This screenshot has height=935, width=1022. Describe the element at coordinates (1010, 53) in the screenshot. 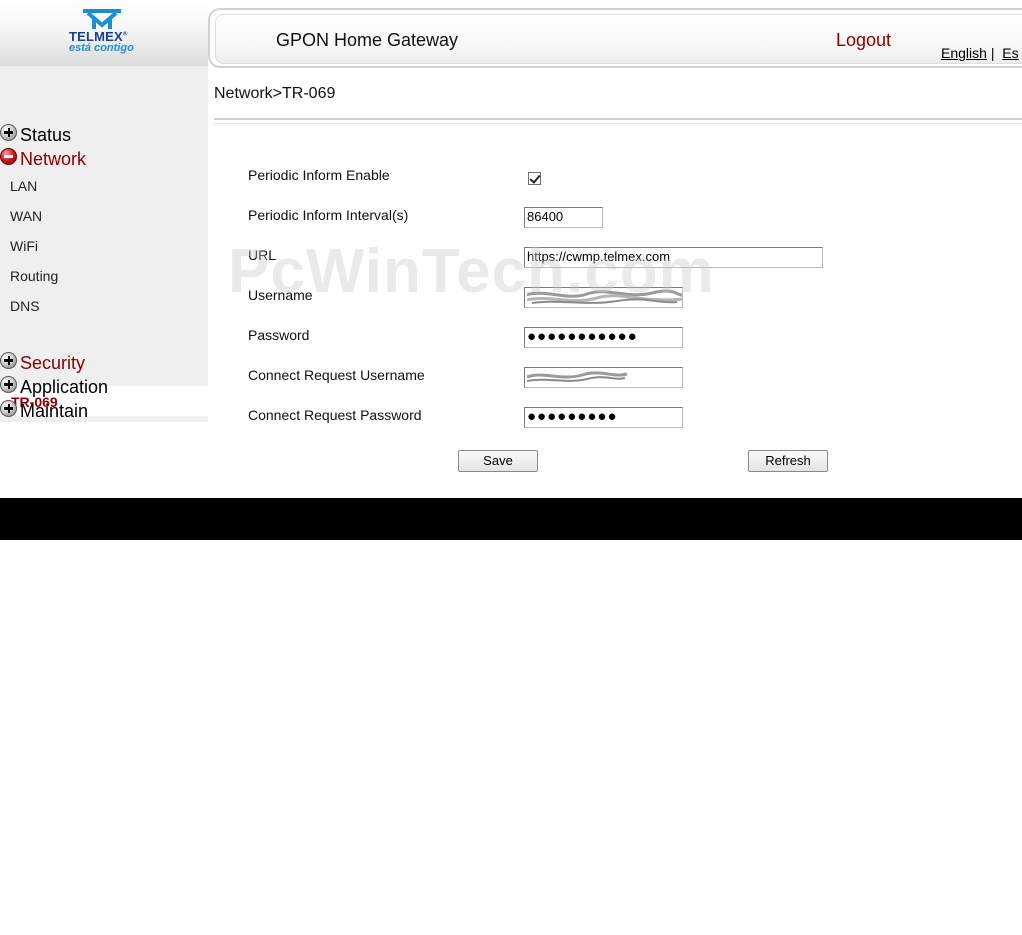

I see `language-spanish-link: Es` at that location.